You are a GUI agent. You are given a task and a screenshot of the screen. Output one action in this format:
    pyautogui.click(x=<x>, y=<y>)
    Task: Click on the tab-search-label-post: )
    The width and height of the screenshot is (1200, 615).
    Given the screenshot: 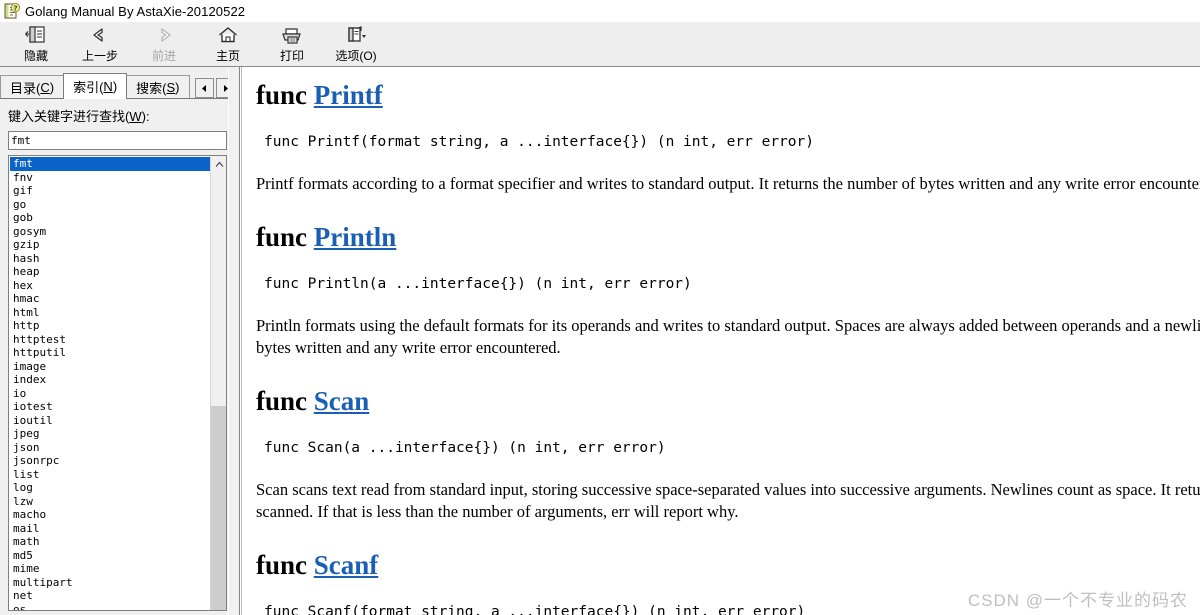 What is the action you would take?
    pyautogui.click(x=177, y=87)
    